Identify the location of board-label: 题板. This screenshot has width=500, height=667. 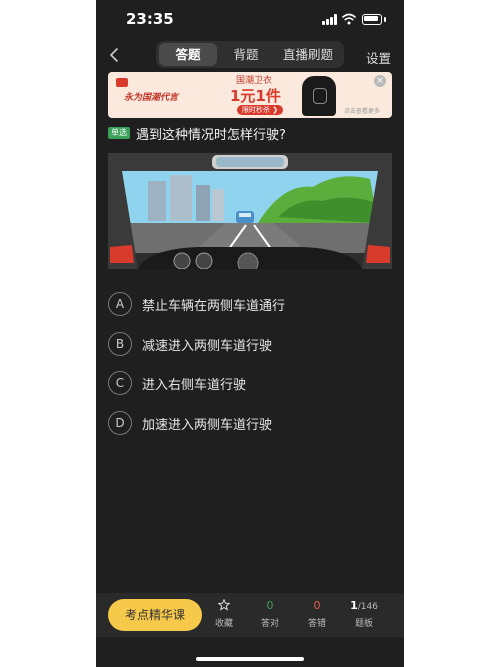
(363, 624).